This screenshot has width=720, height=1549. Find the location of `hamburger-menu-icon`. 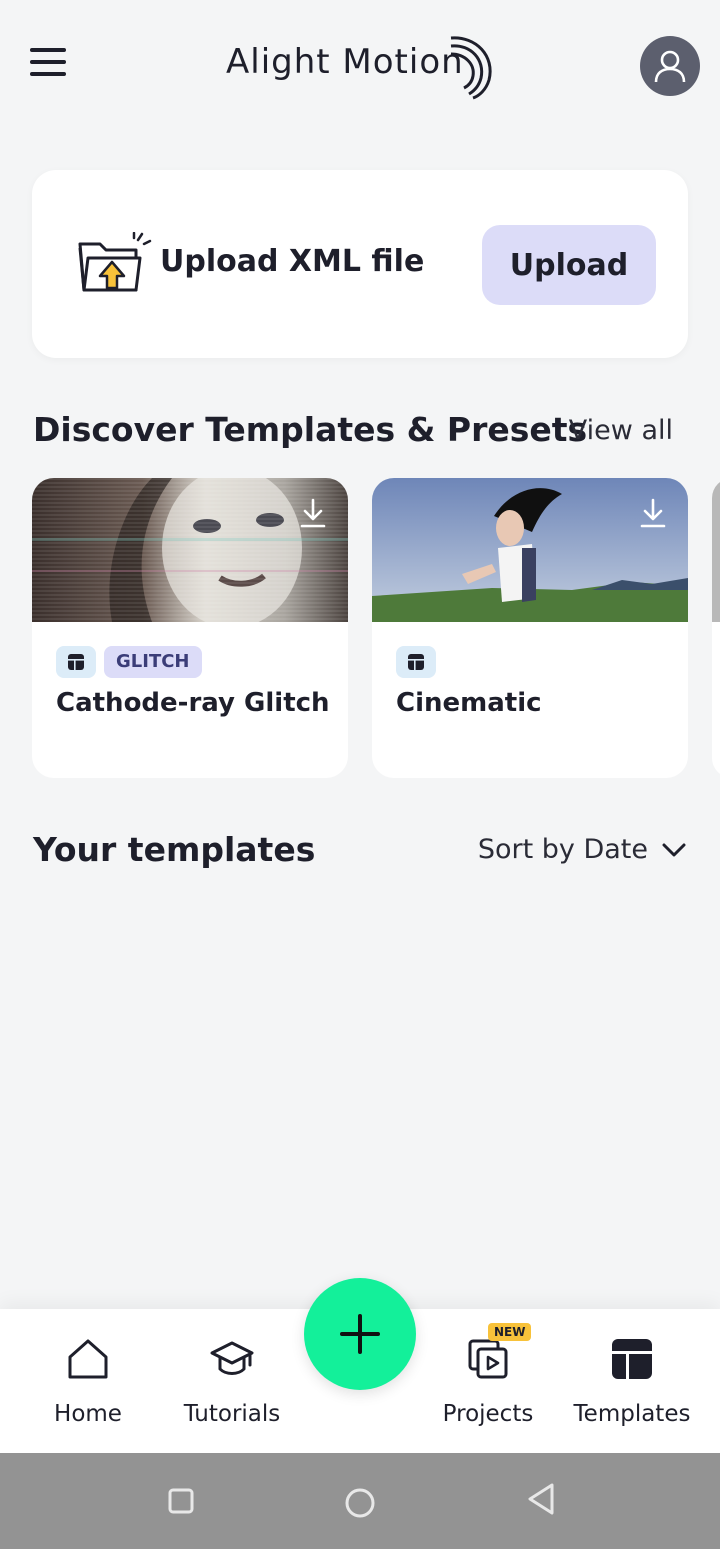

hamburger-menu-icon is located at coordinates (50, 66).